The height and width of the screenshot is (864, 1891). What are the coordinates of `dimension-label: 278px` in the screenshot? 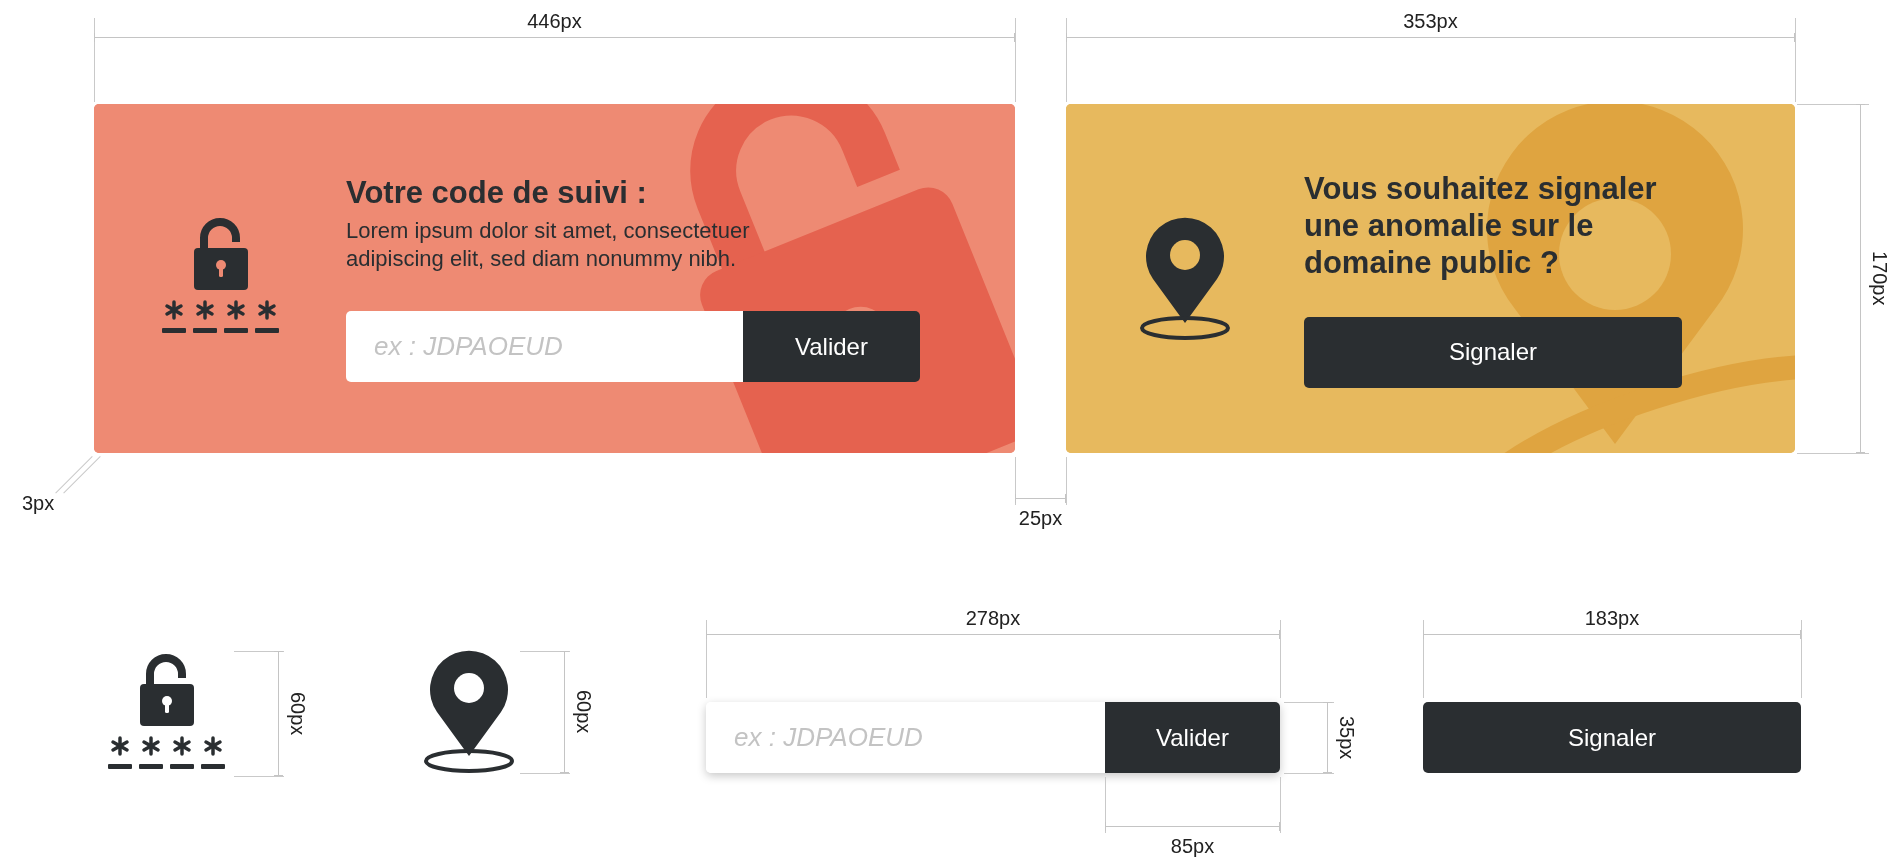 It's located at (993, 618).